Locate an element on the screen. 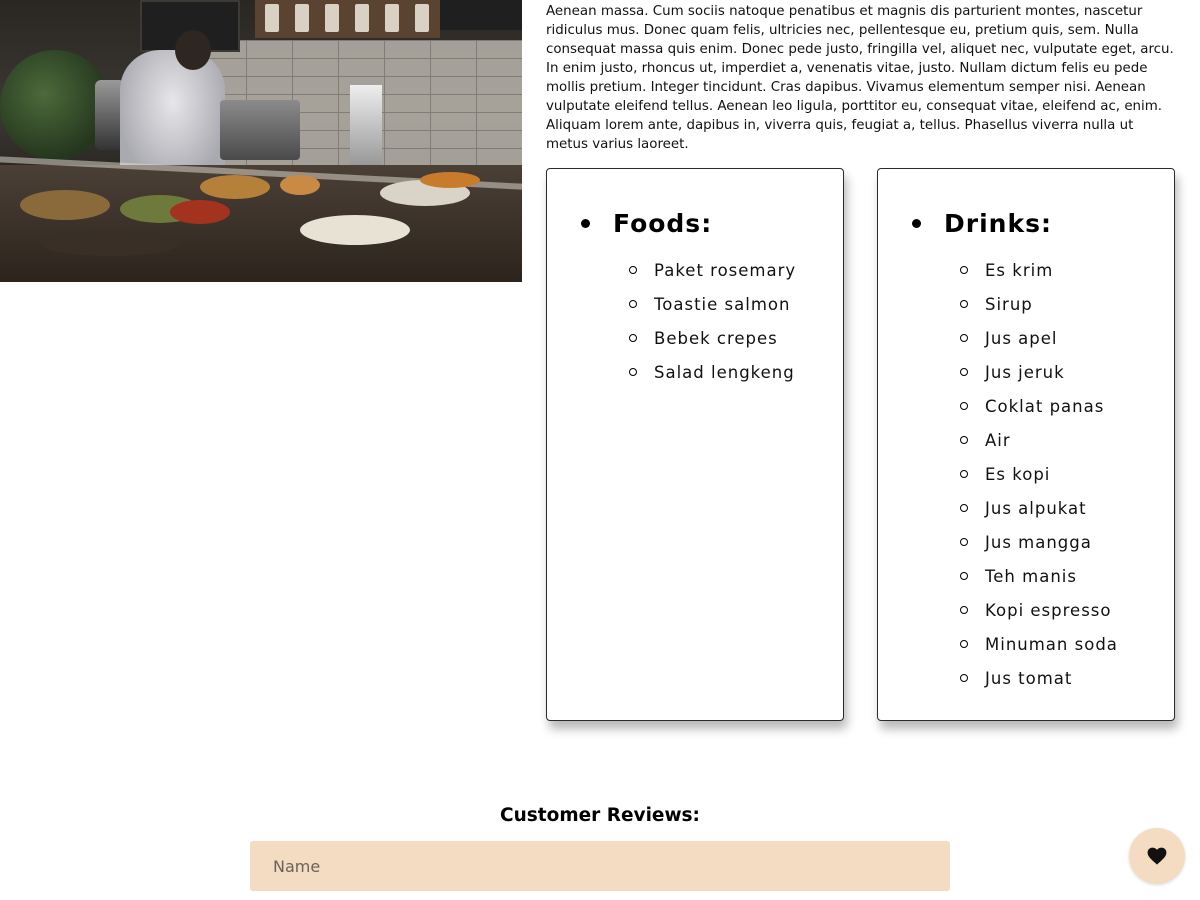  drink-item-label: Jus mangga is located at coordinates (1038, 542).